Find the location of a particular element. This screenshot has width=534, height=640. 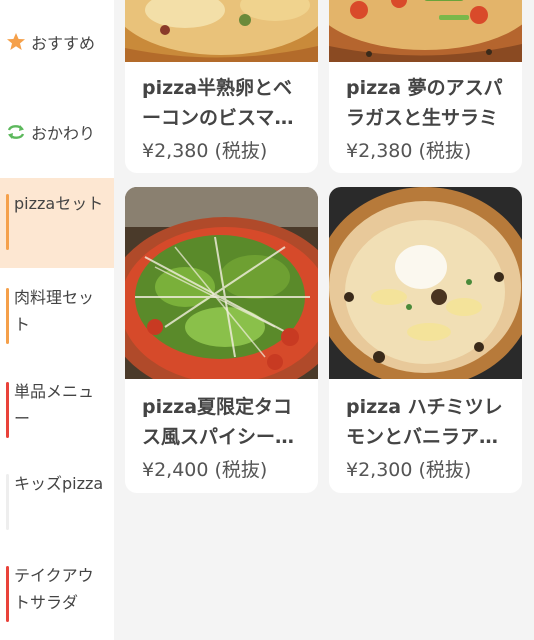

product-title: pizza 夢のアスパラガスと生サラミ is located at coordinates (424, 103).